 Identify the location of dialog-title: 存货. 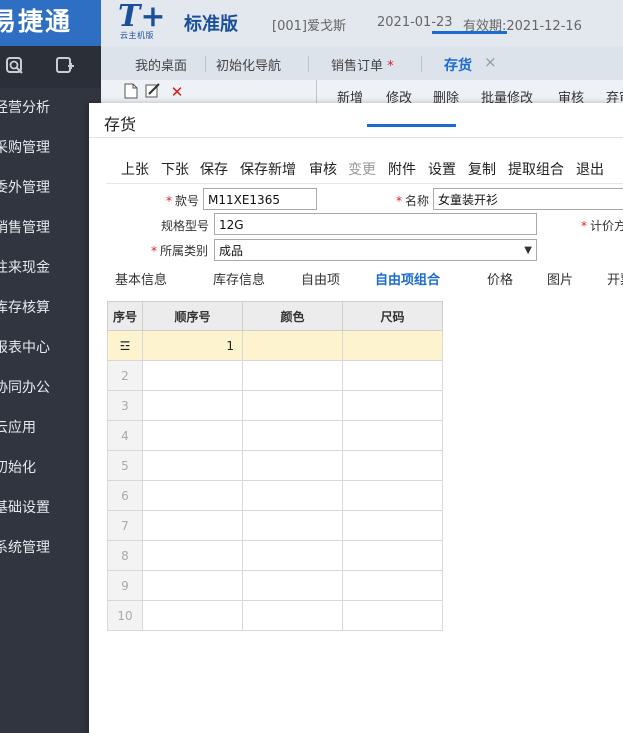
(120, 124).